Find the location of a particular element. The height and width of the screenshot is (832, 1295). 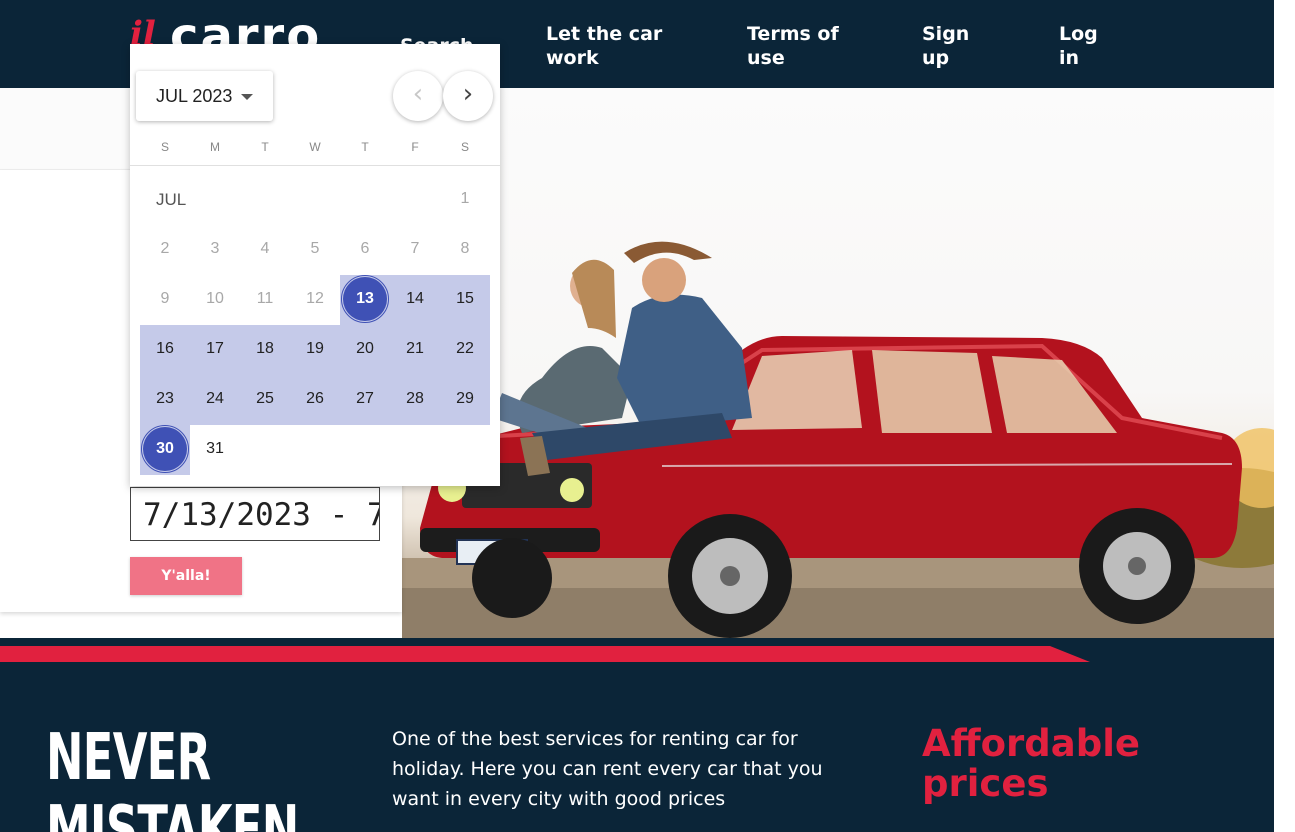

calendar-day: 17 is located at coordinates (215, 349).